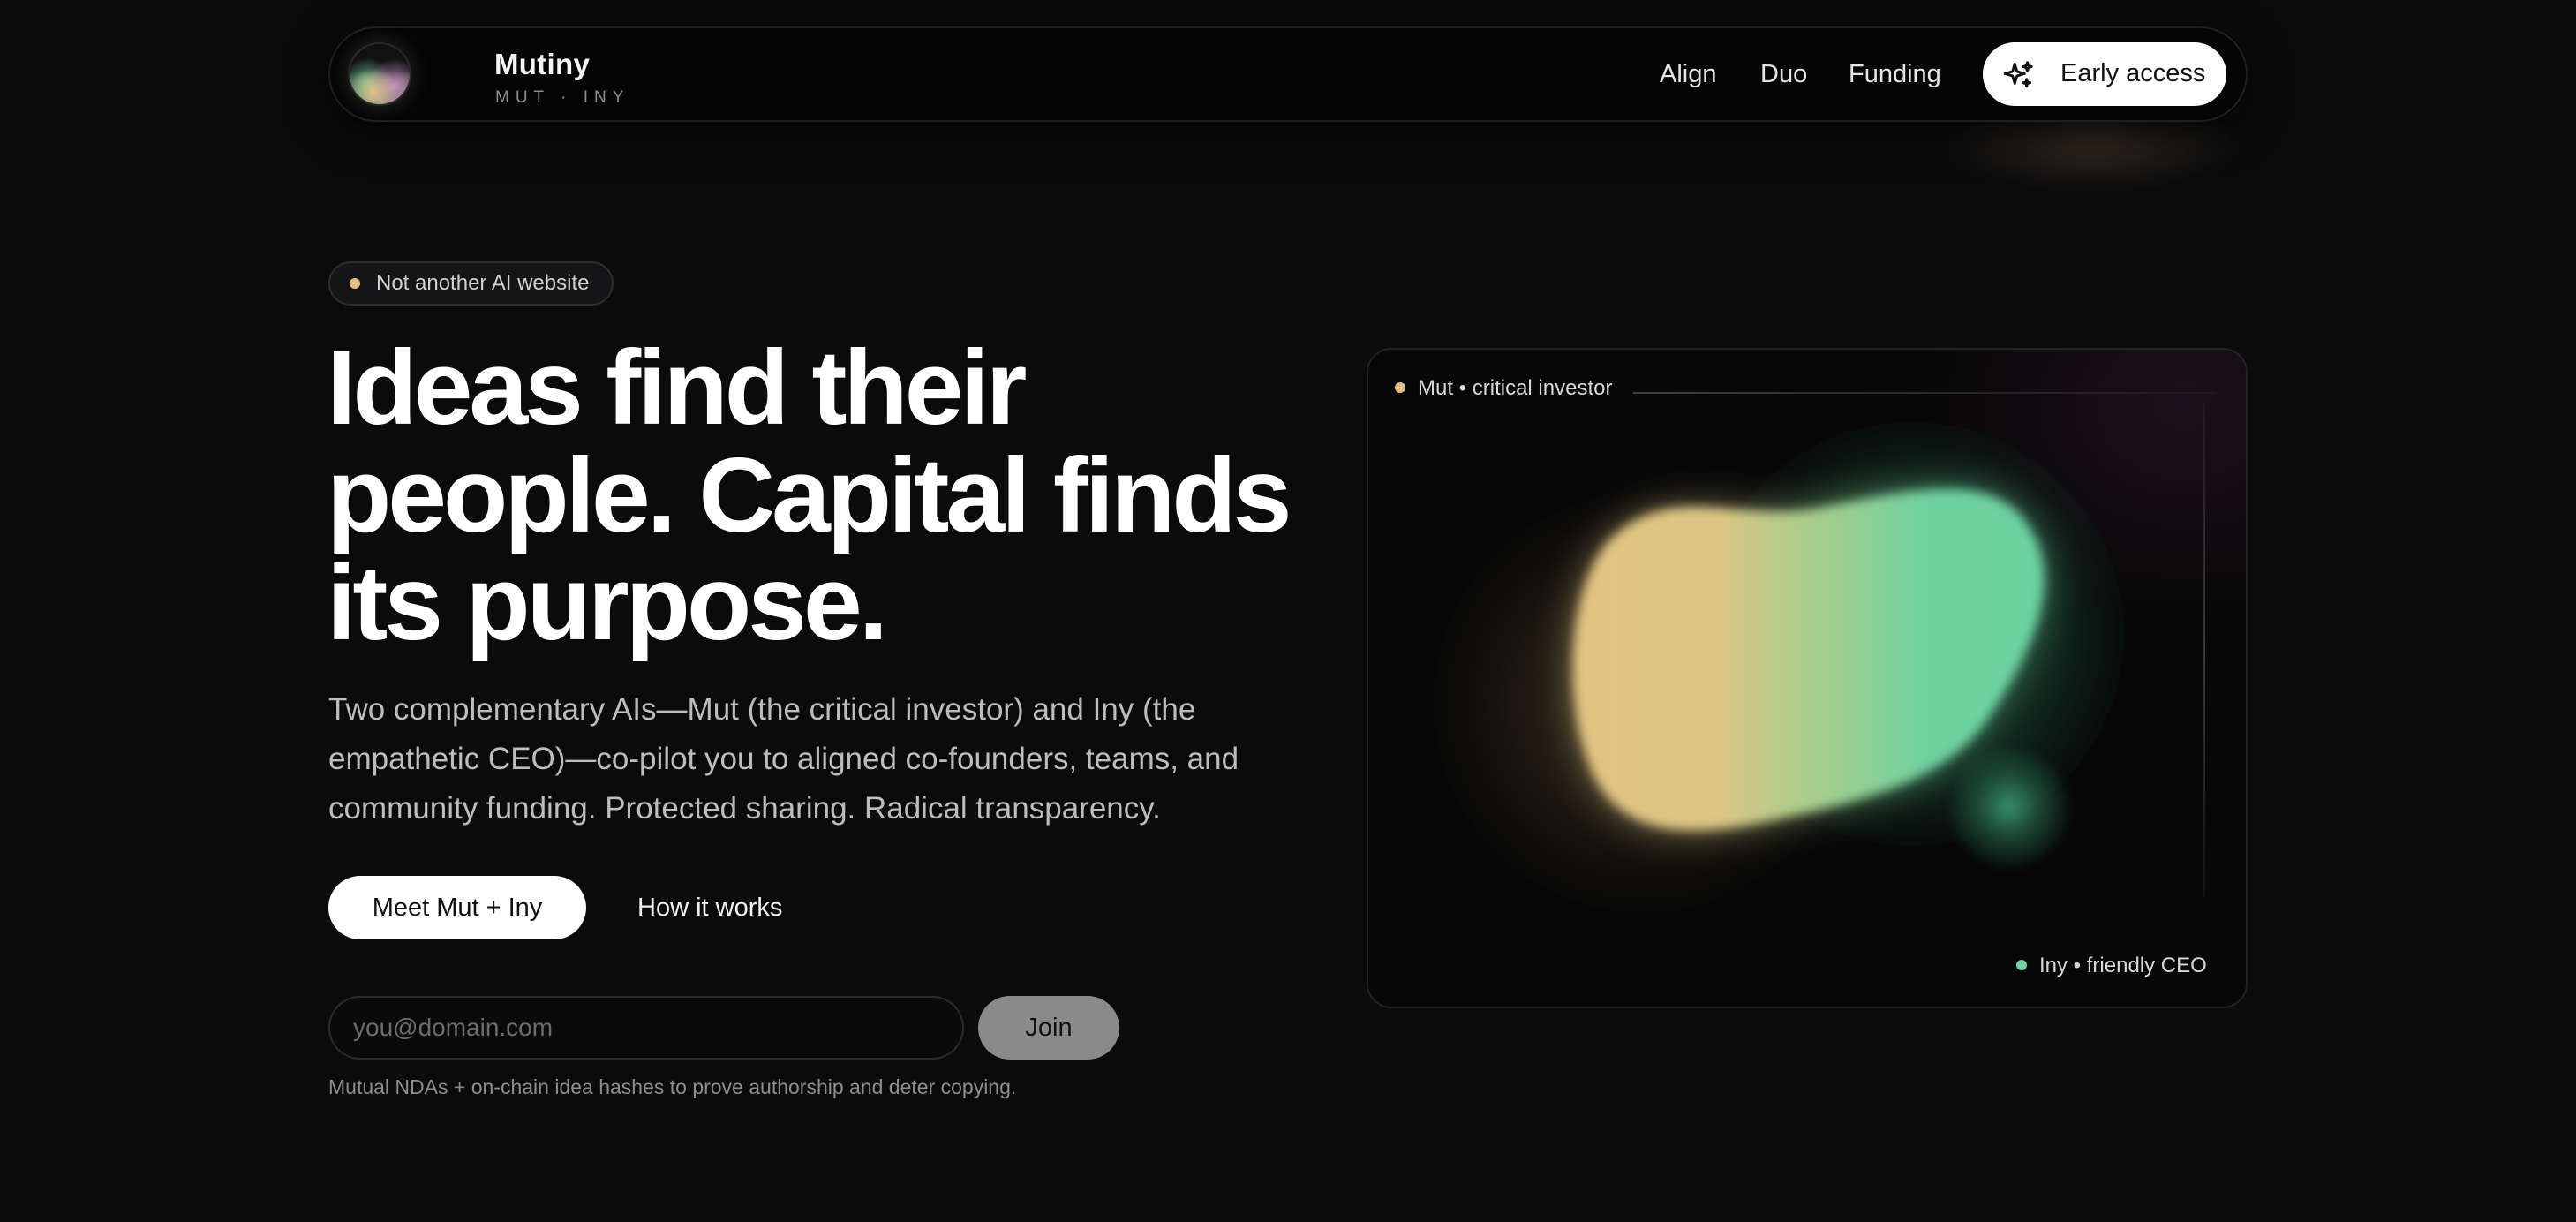 Image resolution: width=2576 pixels, height=1222 pixels. Describe the element at coordinates (1925, 393) in the screenshot. I see `card-top-line` at that location.